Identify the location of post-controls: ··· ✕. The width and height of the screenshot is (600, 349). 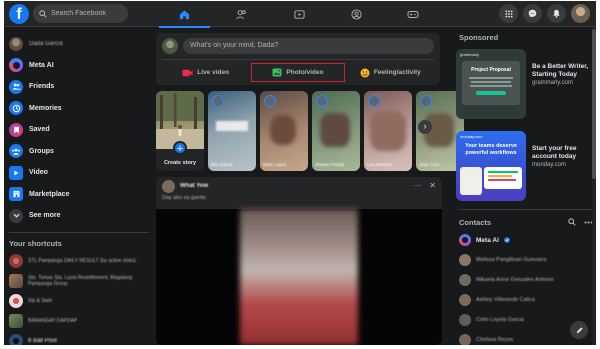
(424, 185).